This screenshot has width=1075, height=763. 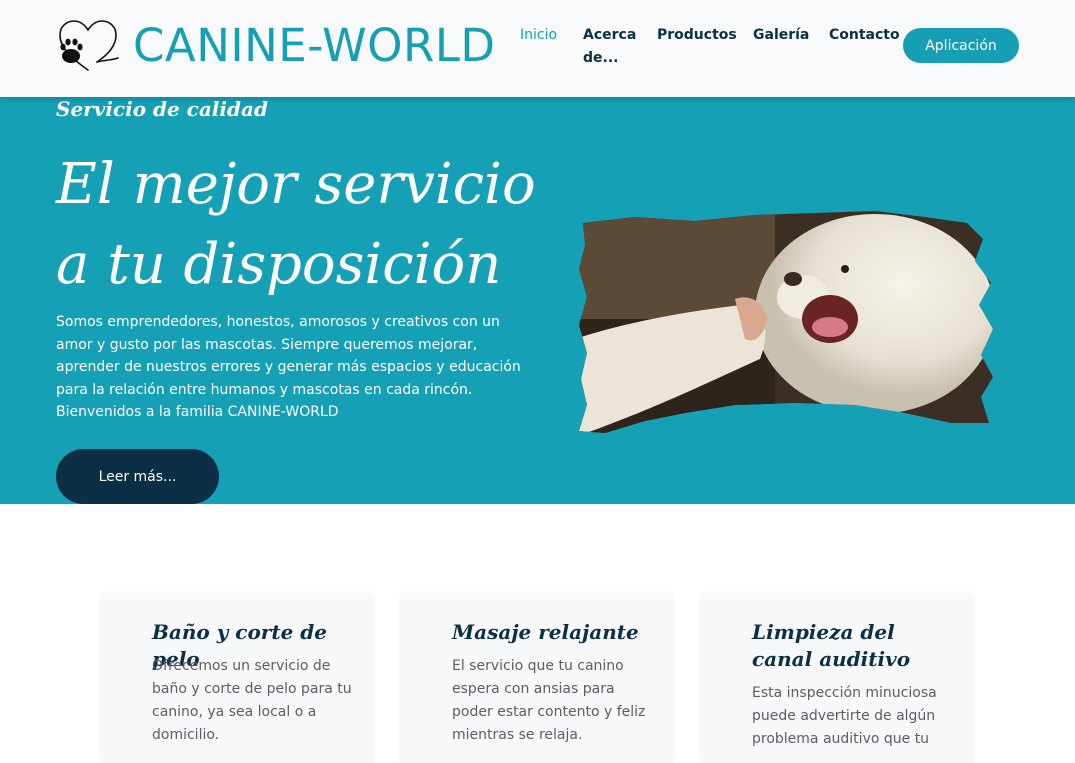 What do you see at coordinates (545, 632) in the screenshot?
I see `service-card-title: Masaje relajante` at bounding box center [545, 632].